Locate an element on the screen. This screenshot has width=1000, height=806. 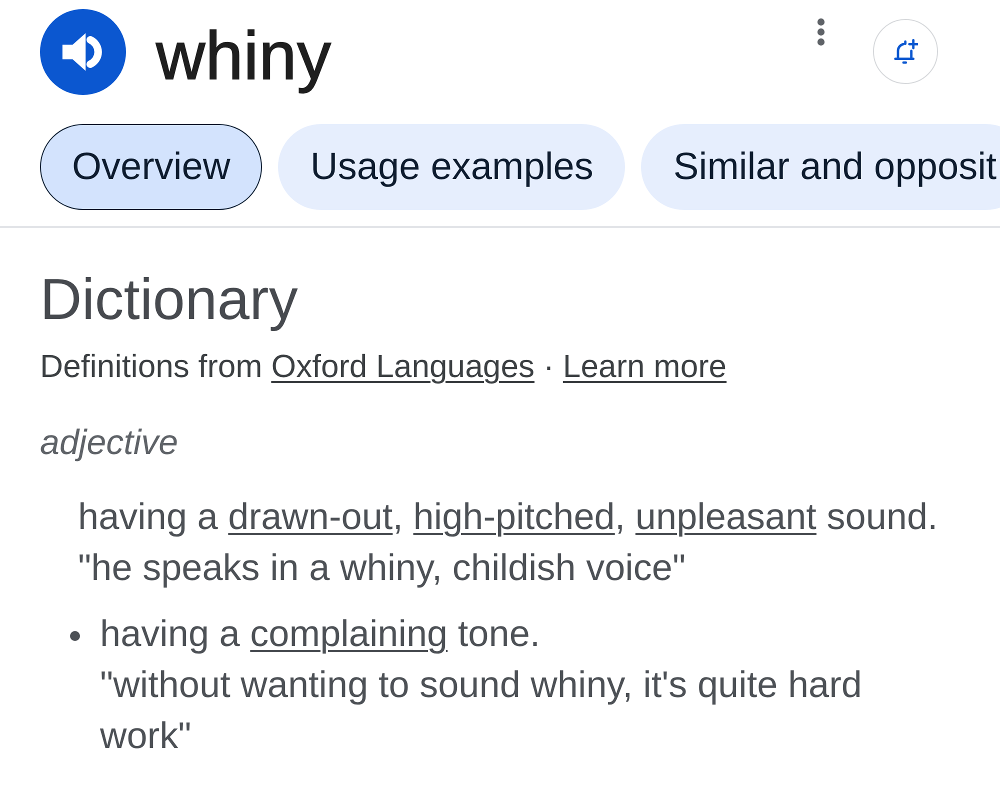
definition-link: high-pitched is located at coordinates (514, 516).